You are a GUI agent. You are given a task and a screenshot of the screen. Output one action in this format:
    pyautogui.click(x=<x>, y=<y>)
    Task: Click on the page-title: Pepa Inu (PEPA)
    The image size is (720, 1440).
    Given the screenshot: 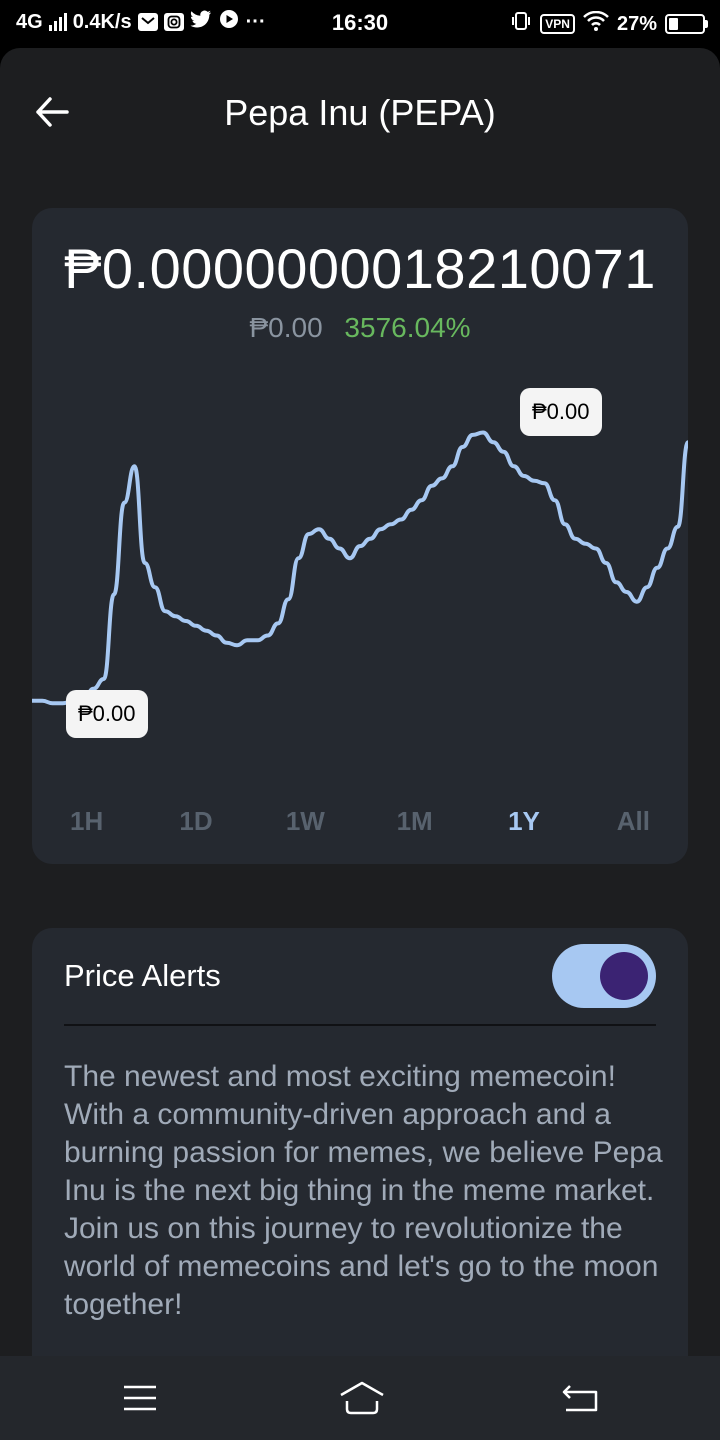 What is the action you would take?
    pyautogui.click(x=360, y=112)
    